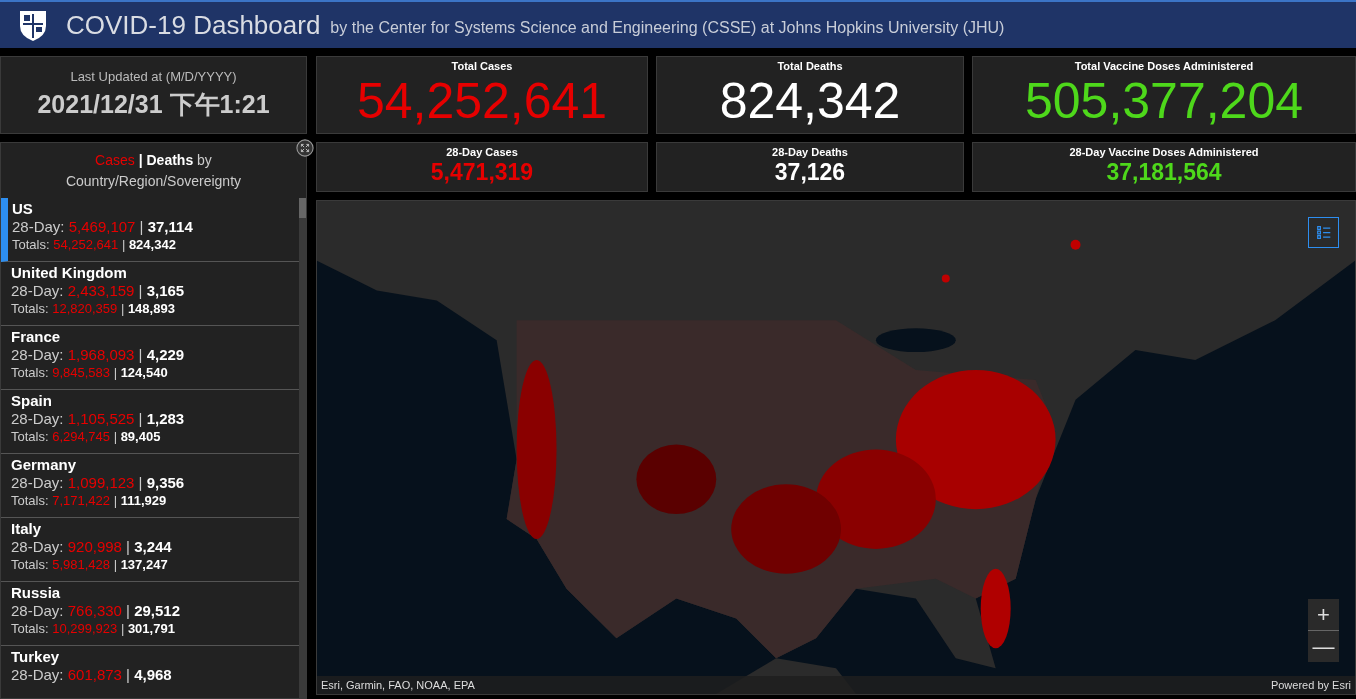 This screenshot has height=699, width=1356. What do you see at coordinates (482, 101) in the screenshot?
I see `card-value: 54,252,641` at bounding box center [482, 101].